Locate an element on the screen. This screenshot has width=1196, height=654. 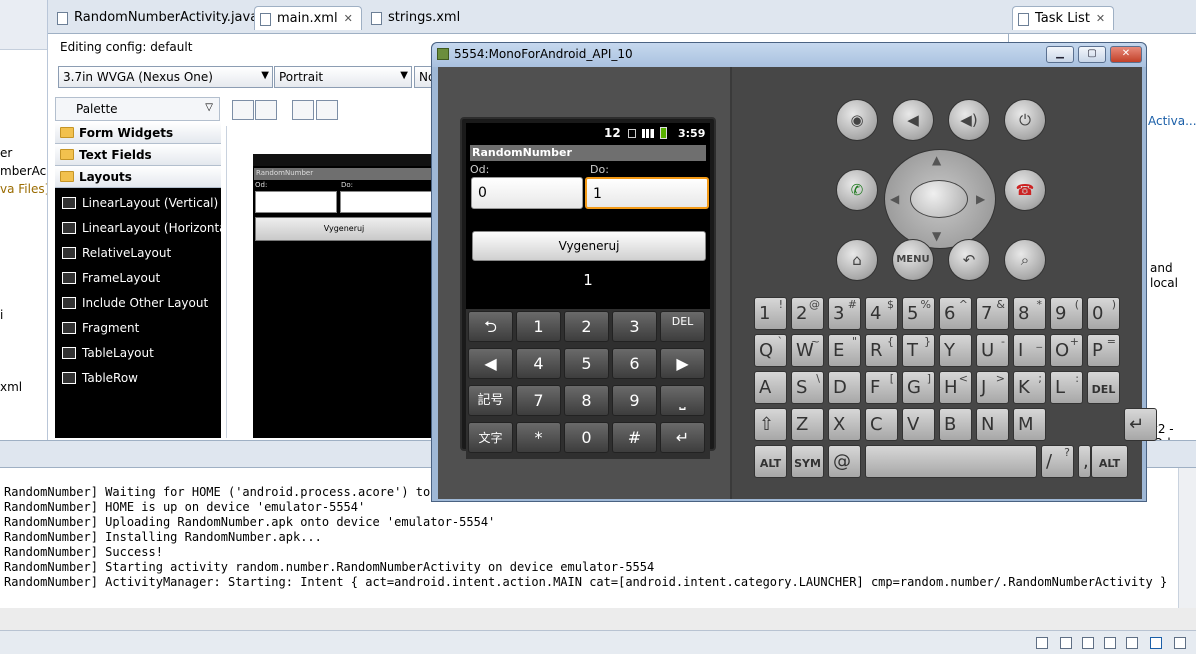
key-a: A is located at coordinates (770, 387).